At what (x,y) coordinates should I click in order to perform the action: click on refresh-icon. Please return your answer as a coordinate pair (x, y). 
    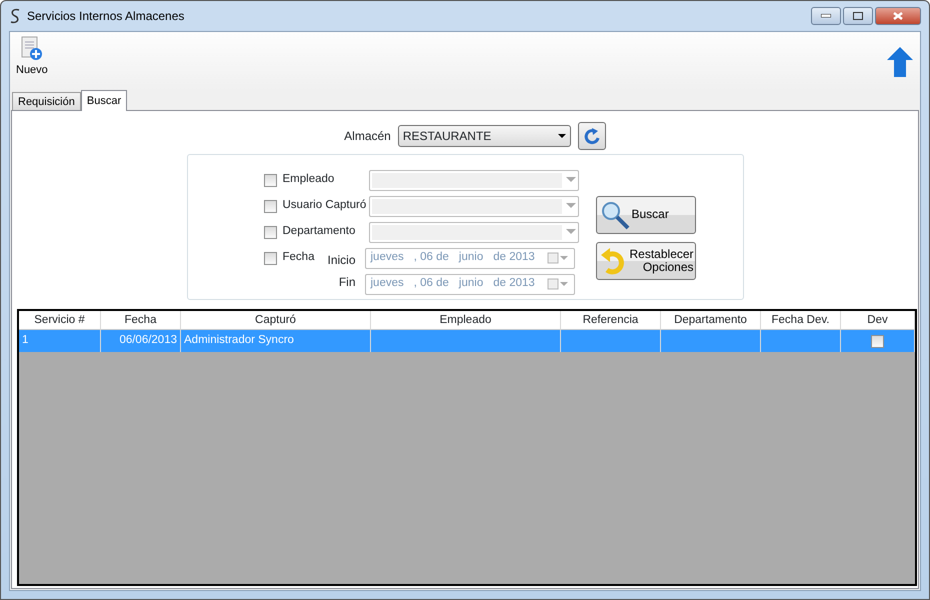
    Looking at the image, I should click on (591, 136).